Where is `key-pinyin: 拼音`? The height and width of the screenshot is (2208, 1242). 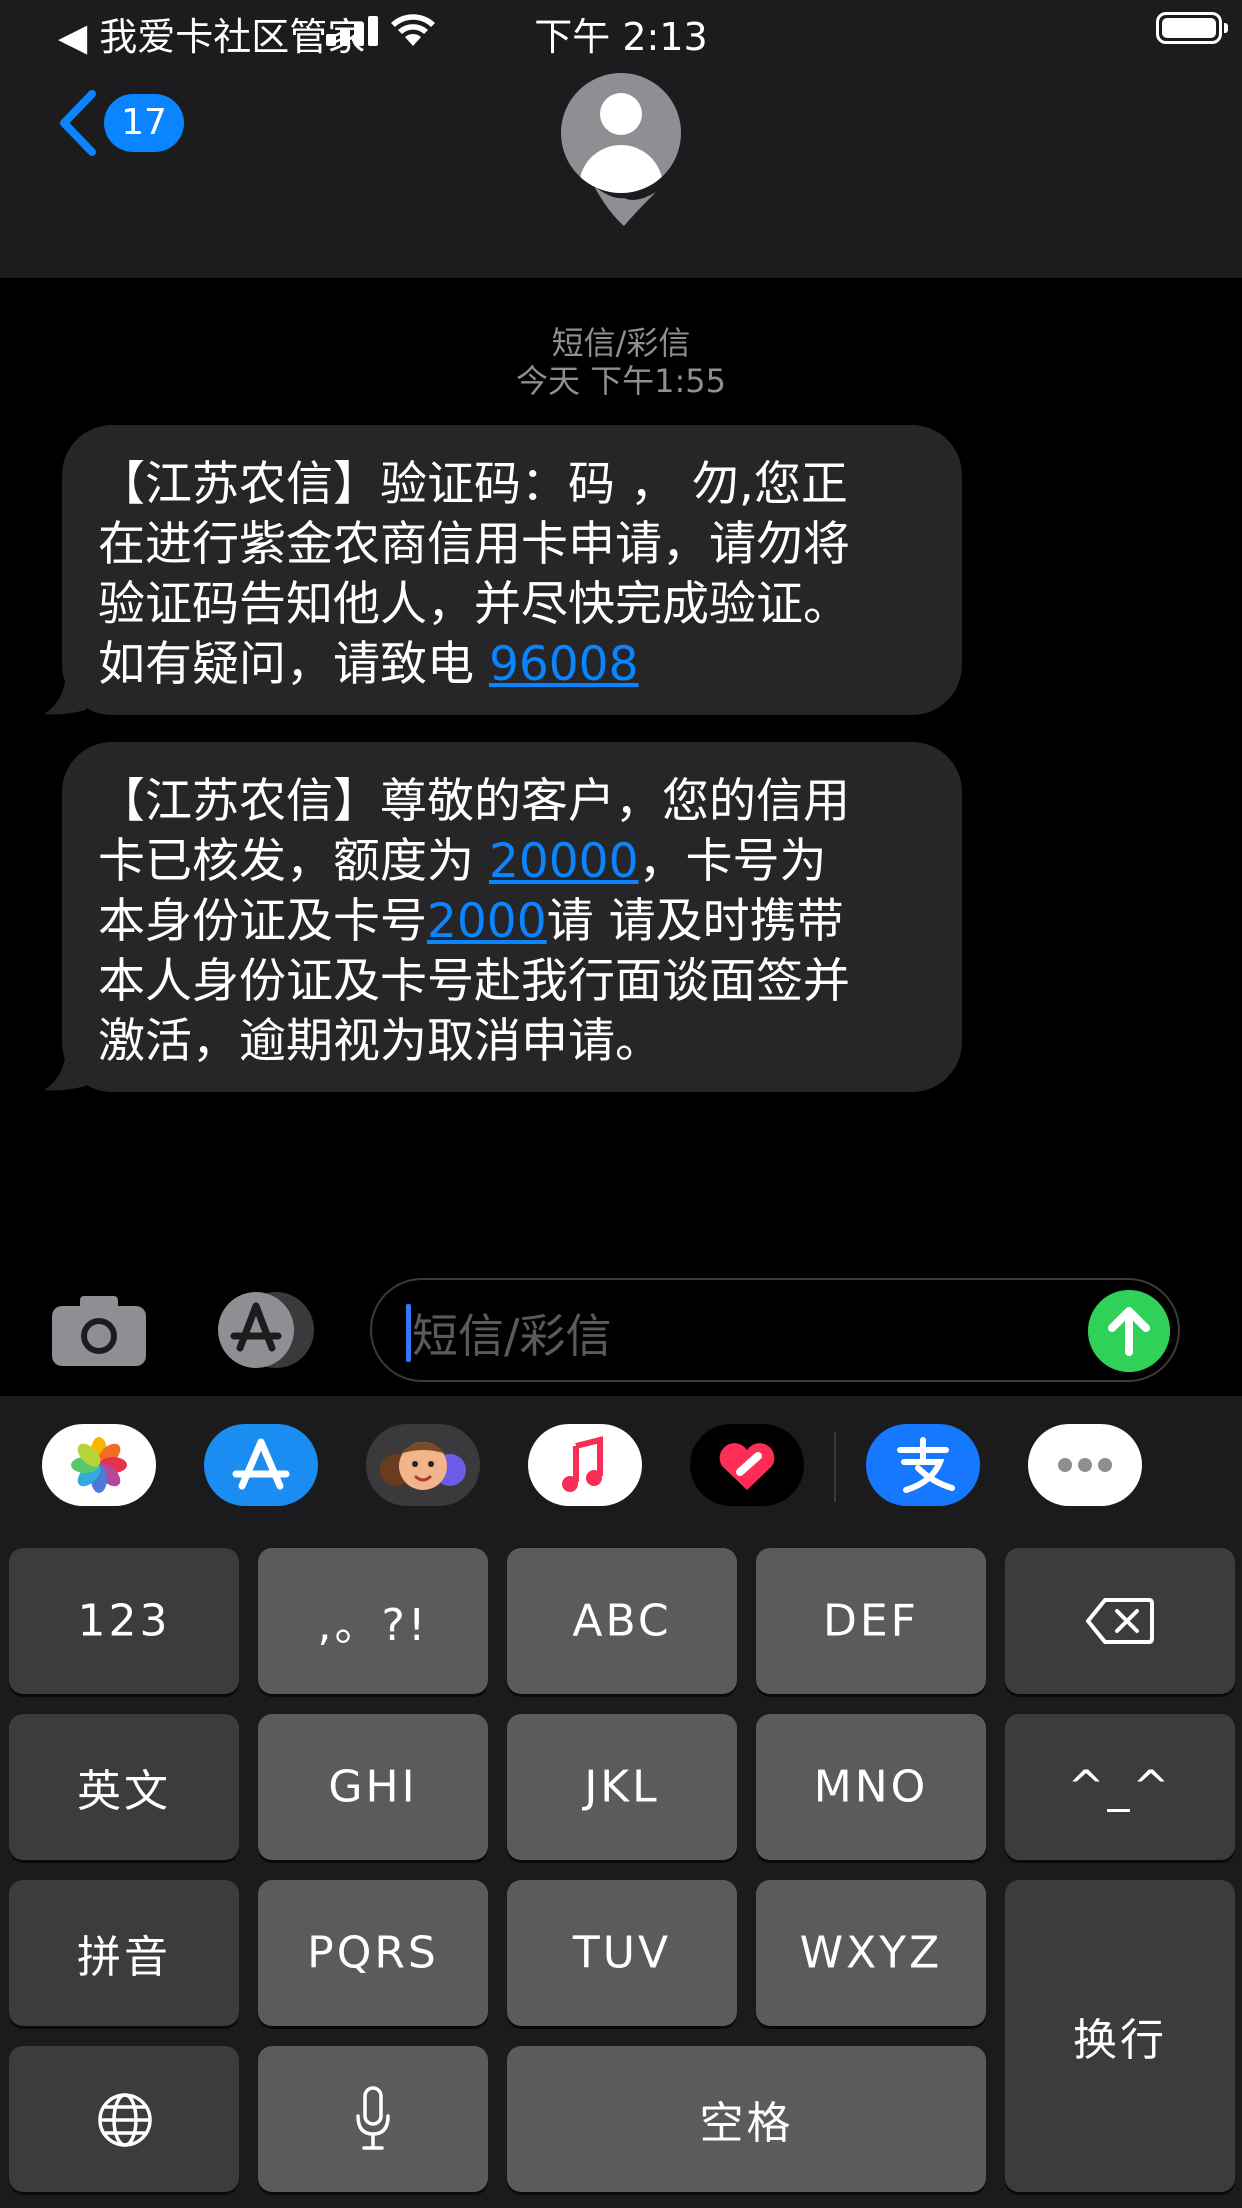 key-pinyin: 拼音 is located at coordinates (124, 1953).